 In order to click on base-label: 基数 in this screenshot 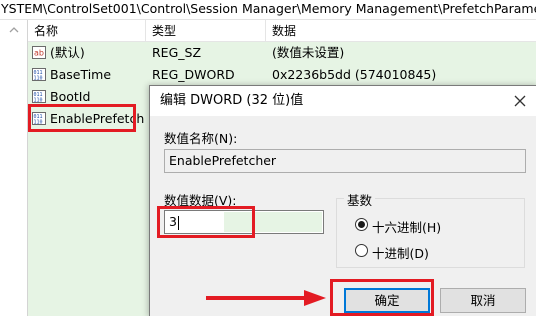, I will do `click(360, 199)`.